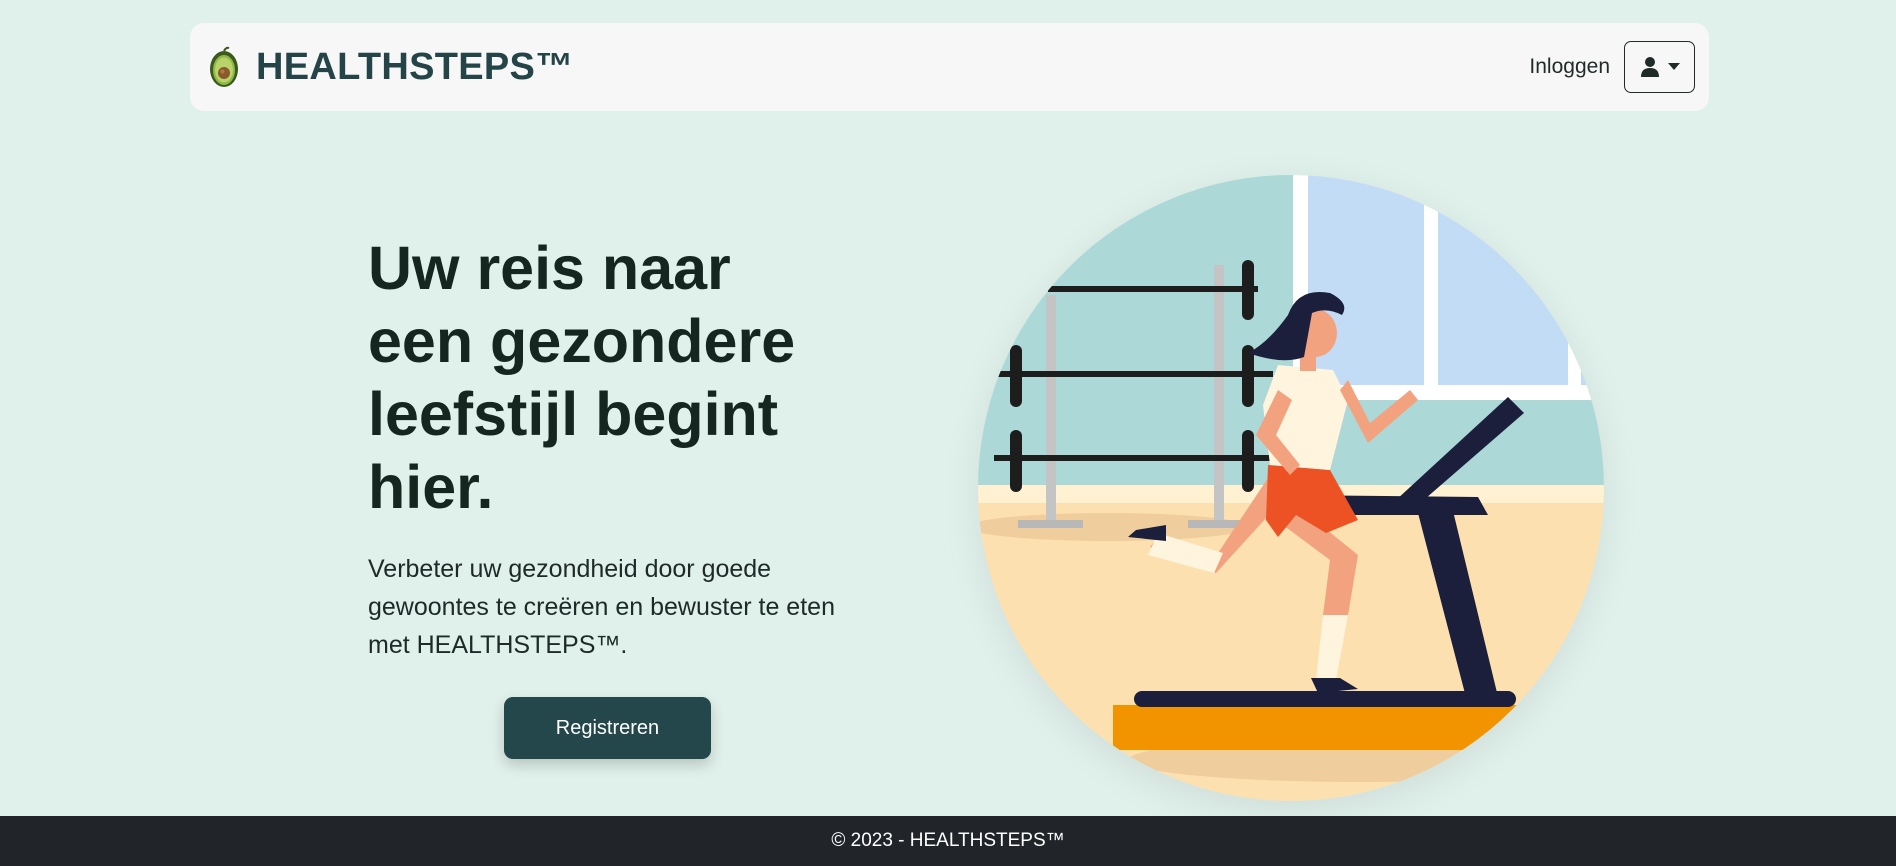 The image size is (1896, 866). What do you see at coordinates (607, 728) in the screenshot?
I see `register-button: Registreren` at bounding box center [607, 728].